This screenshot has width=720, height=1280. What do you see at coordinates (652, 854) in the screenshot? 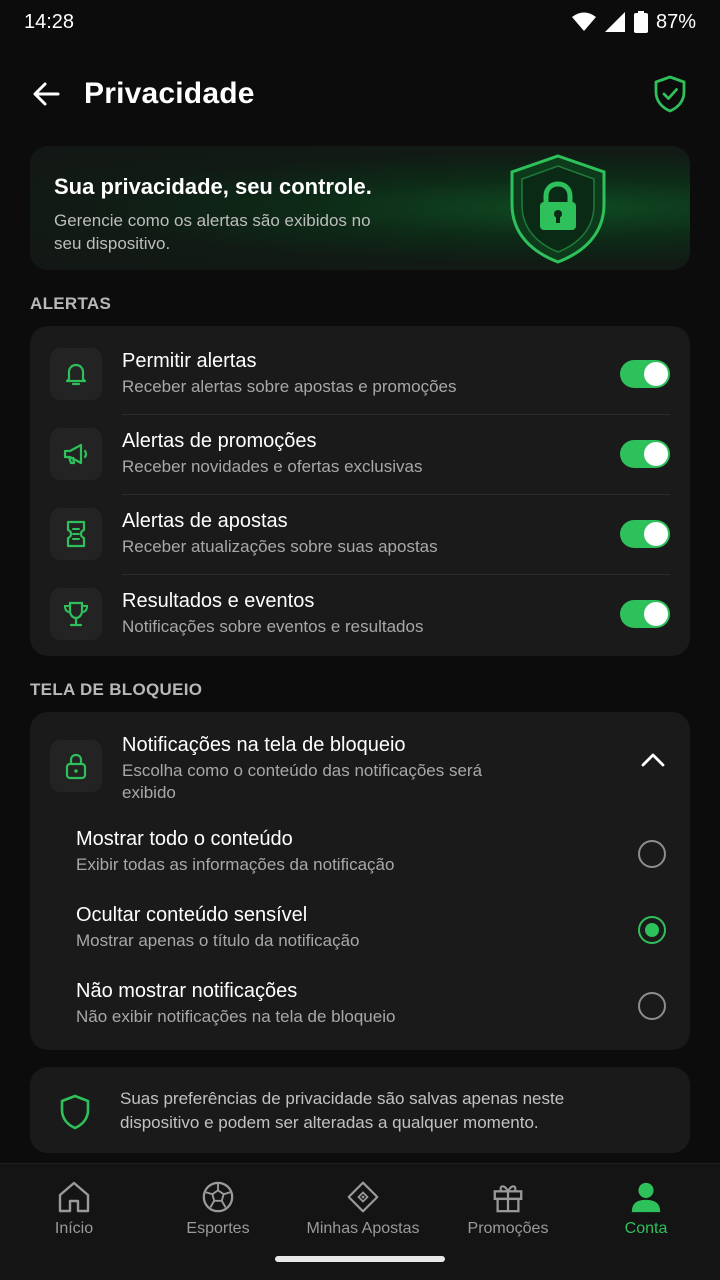
I see `show-all-radio` at bounding box center [652, 854].